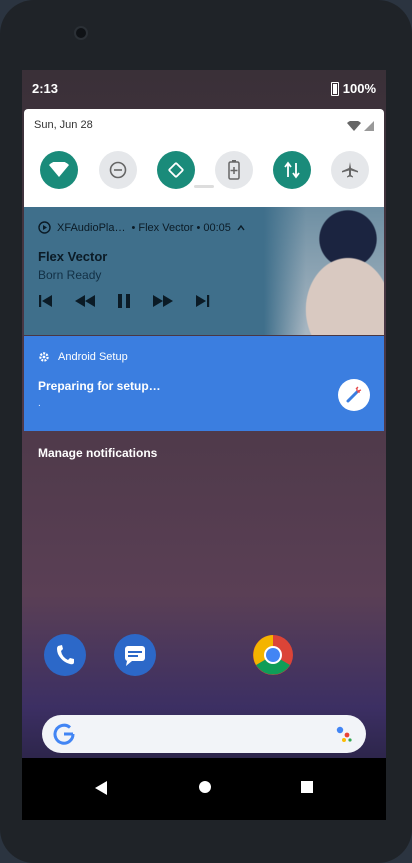 The width and height of the screenshot is (412, 863). What do you see at coordinates (204, 664) in the screenshot?
I see `home-dock` at bounding box center [204, 664].